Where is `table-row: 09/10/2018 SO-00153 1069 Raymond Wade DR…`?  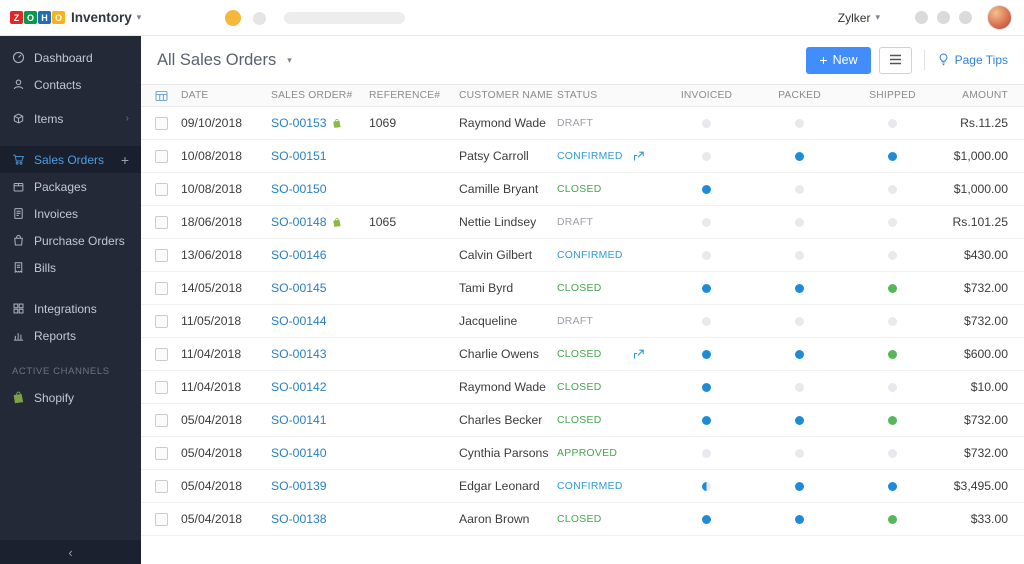
table-row: 09/10/2018 SO-00153 1069 Raymond Wade DR… is located at coordinates (582, 123).